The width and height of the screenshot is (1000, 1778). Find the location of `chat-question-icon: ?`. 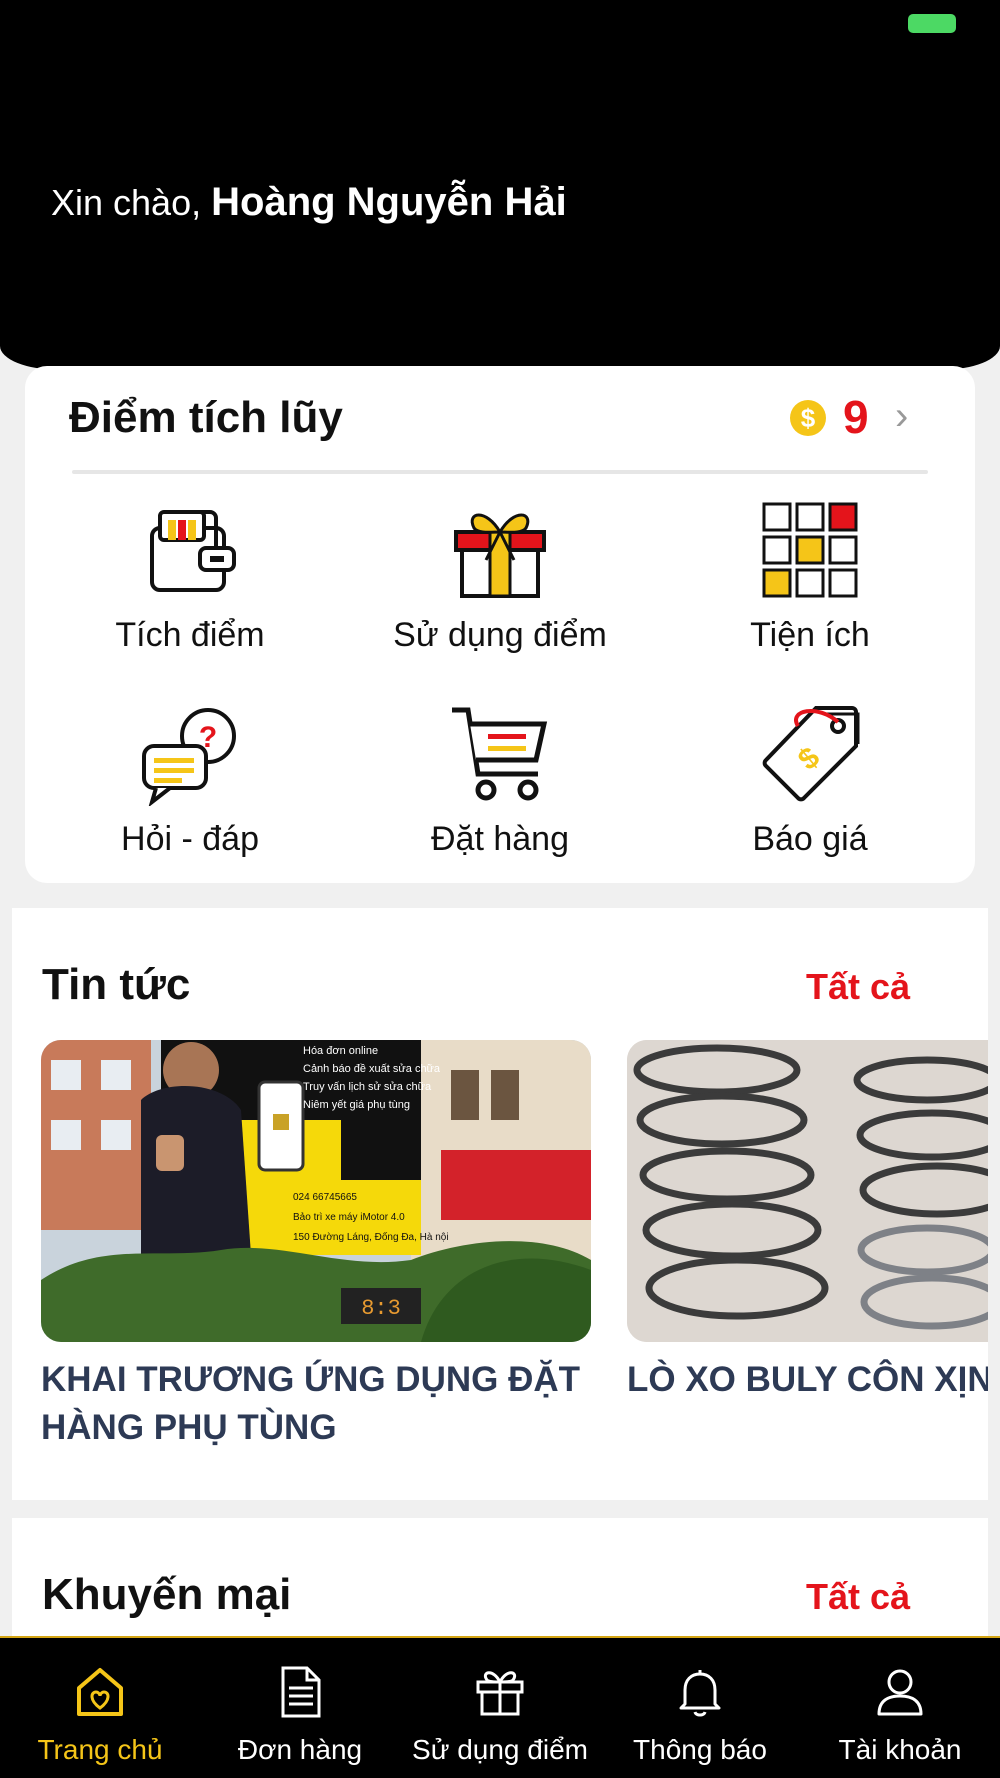

chat-question-icon: ? is located at coordinates (189, 757).